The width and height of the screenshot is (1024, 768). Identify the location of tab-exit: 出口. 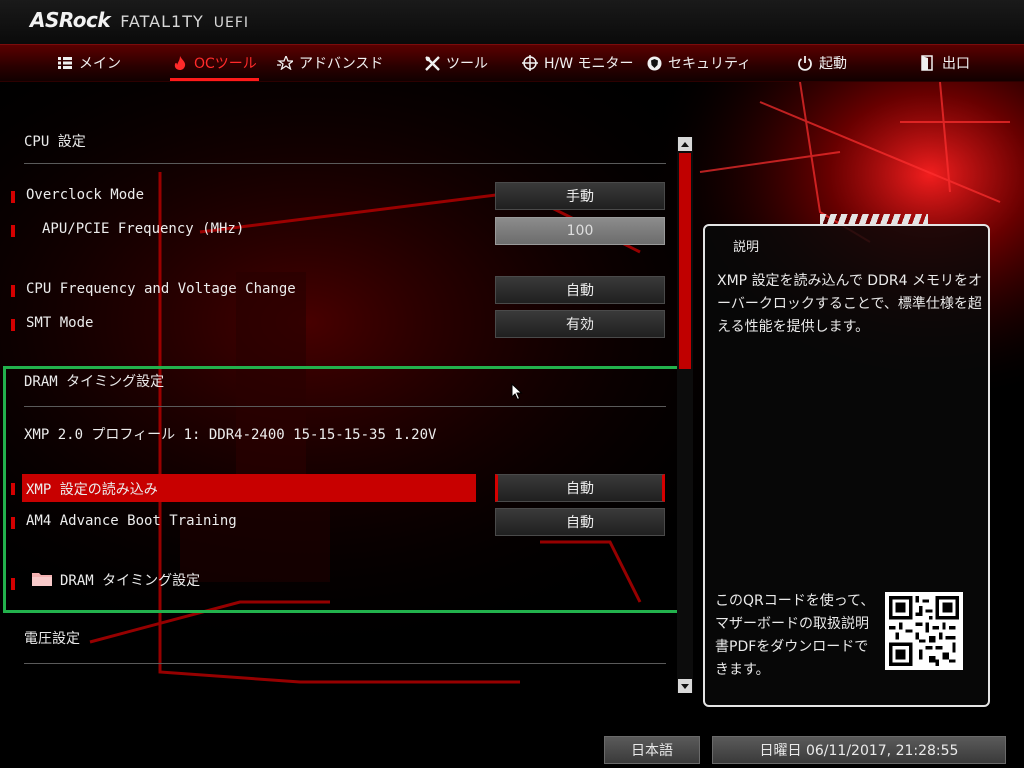
(945, 63).